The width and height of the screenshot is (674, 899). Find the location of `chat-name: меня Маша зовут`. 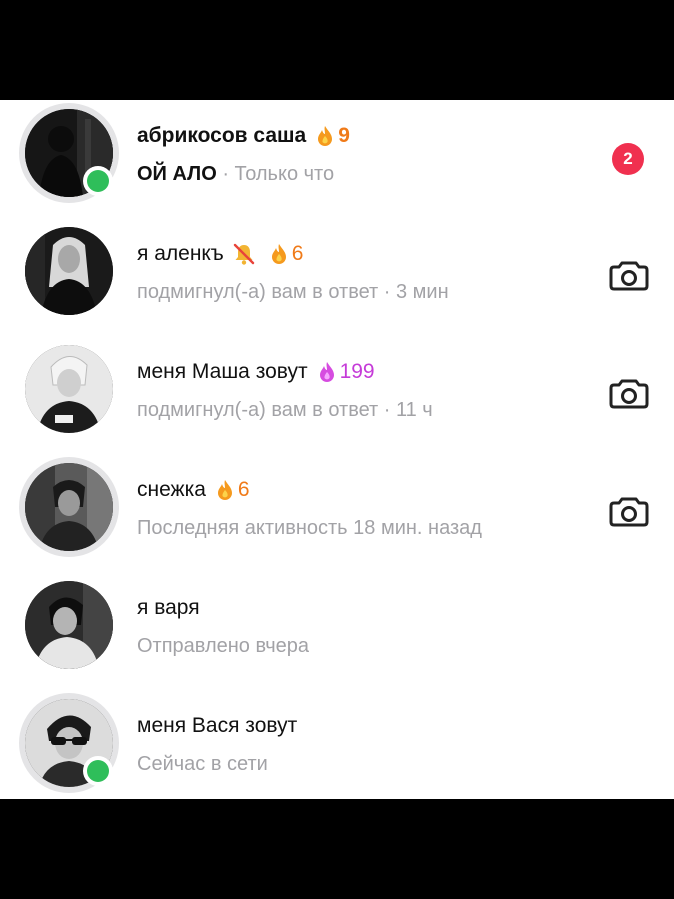

chat-name: меня Маша зовут is located at coordinates (222, 371).